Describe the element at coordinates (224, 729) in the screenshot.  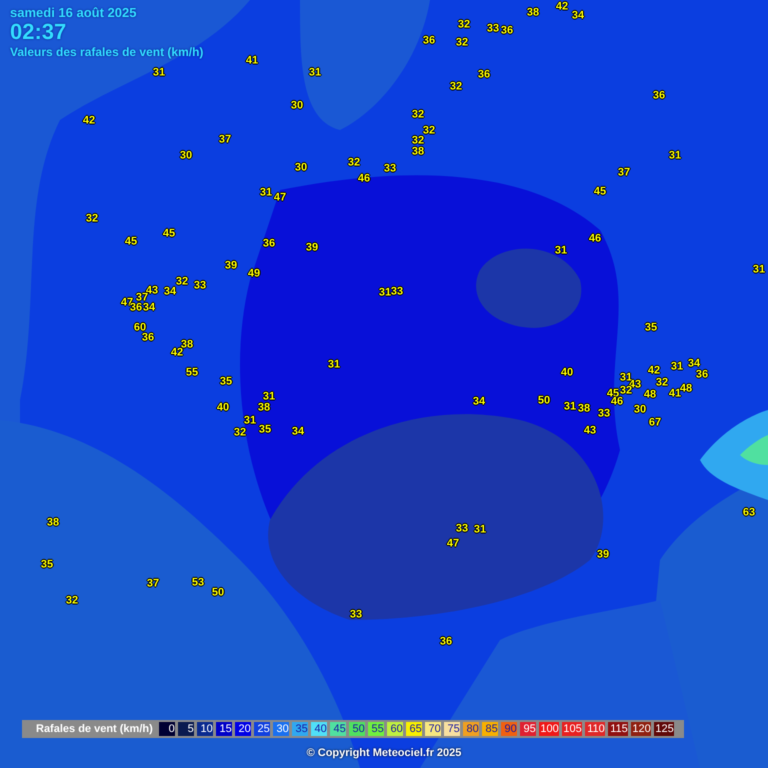
I see `legend-swatch: 15` at that location.